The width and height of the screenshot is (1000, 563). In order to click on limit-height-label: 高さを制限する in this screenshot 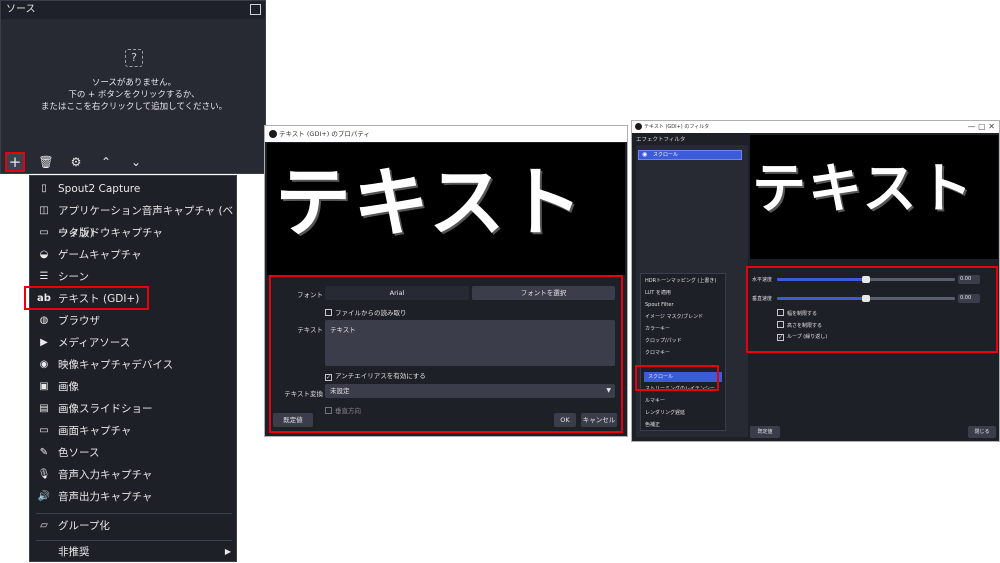, I will do `click(805, 326)`.